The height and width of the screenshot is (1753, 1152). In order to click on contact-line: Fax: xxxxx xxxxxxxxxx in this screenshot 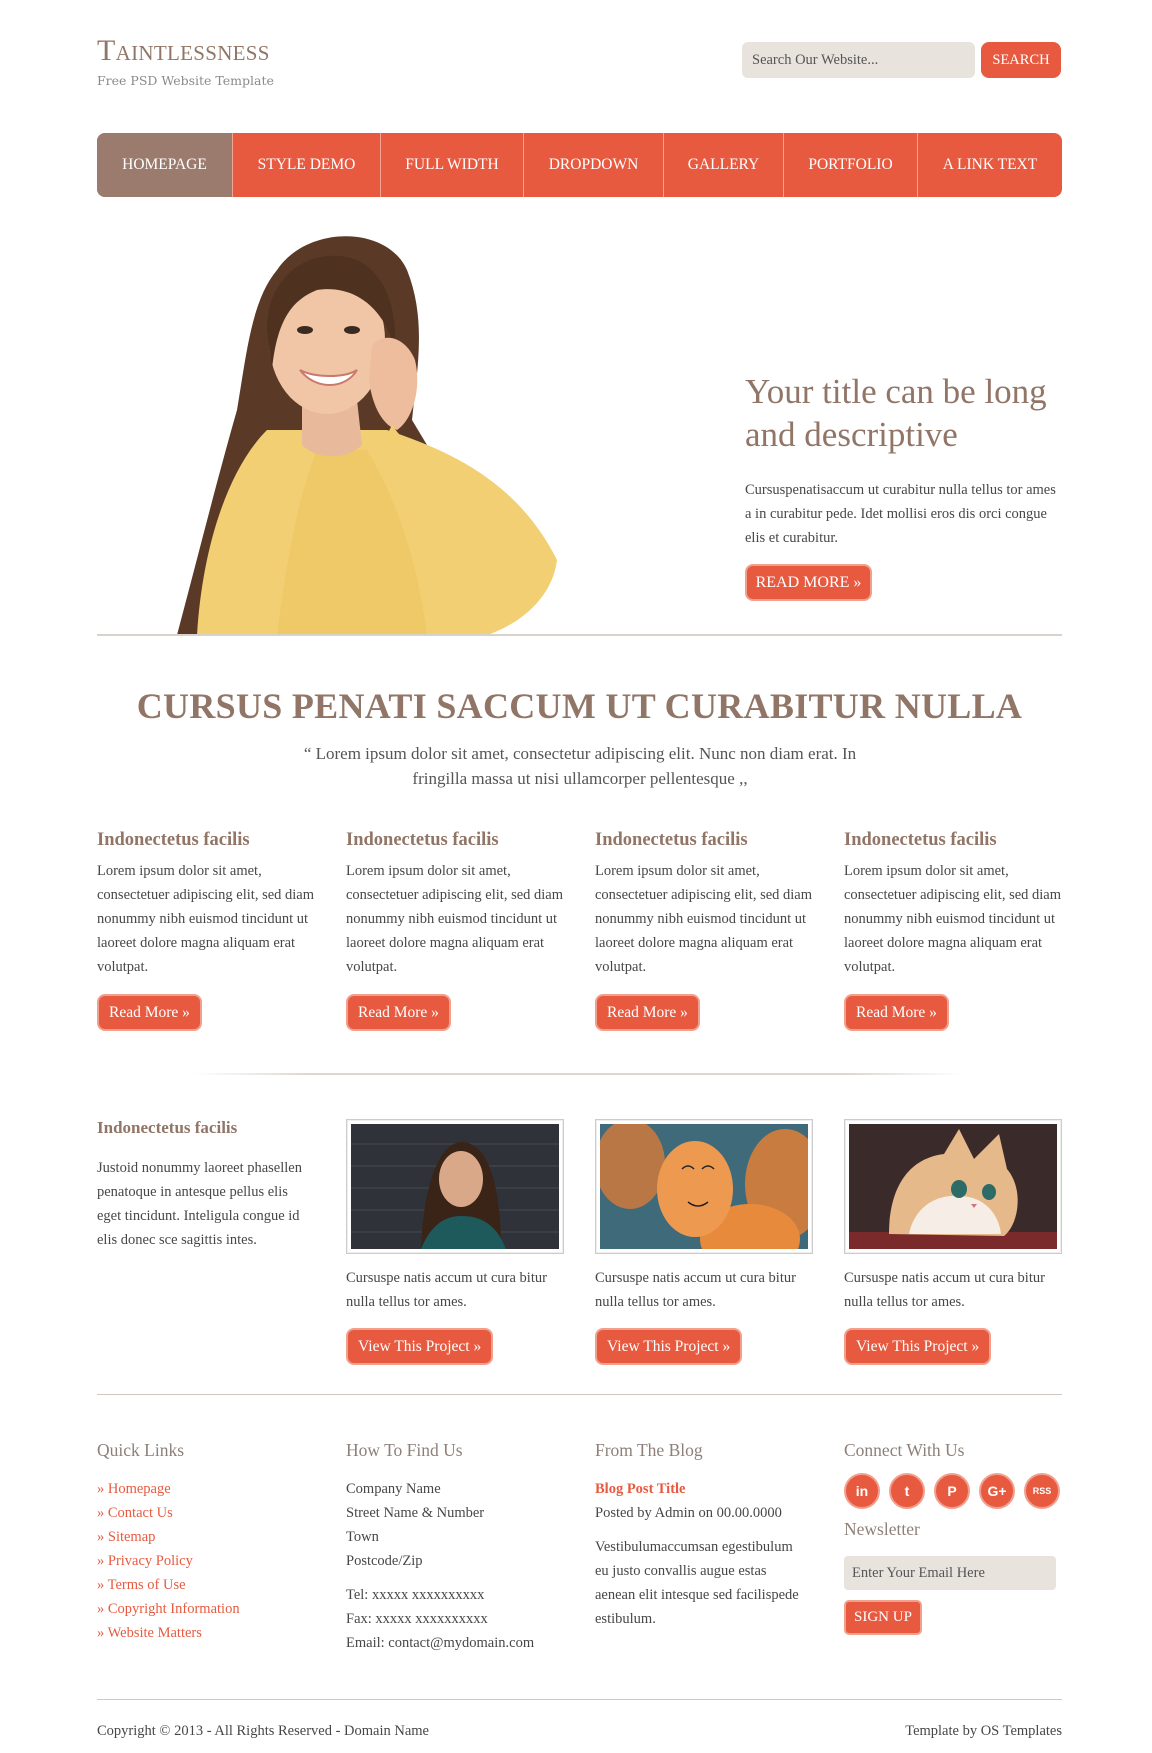, I will do `click(417, 1619)`.